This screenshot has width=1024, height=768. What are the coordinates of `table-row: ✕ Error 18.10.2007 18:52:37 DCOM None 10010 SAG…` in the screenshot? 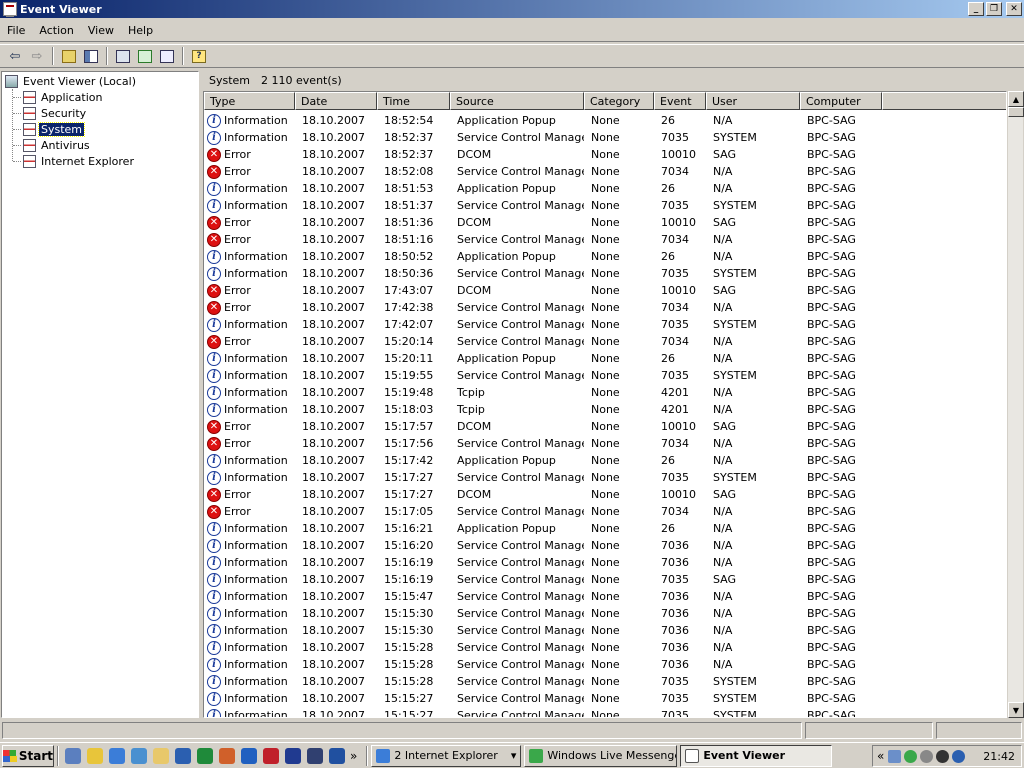 It's located at (605, 154).